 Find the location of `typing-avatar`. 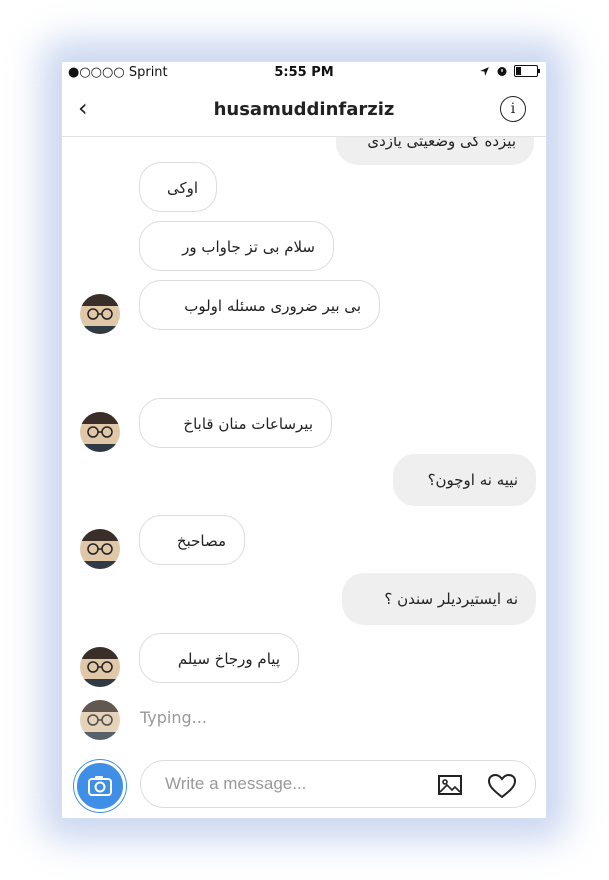

typing-avatar is located at coordinates (100, 720).